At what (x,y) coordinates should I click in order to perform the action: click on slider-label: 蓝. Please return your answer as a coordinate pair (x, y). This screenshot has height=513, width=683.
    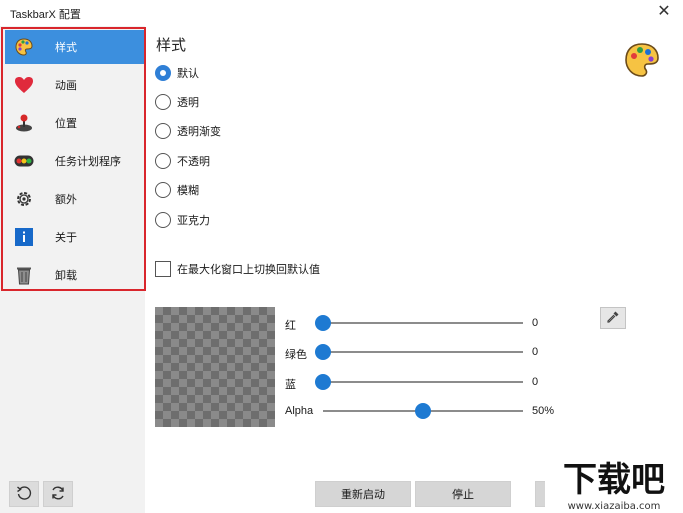
    Looking at the image, I should click on (290, 385).